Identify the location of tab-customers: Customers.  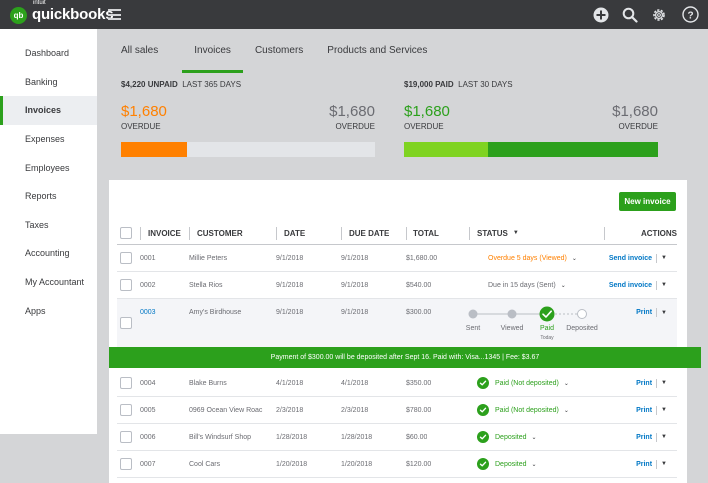
(279, 56).